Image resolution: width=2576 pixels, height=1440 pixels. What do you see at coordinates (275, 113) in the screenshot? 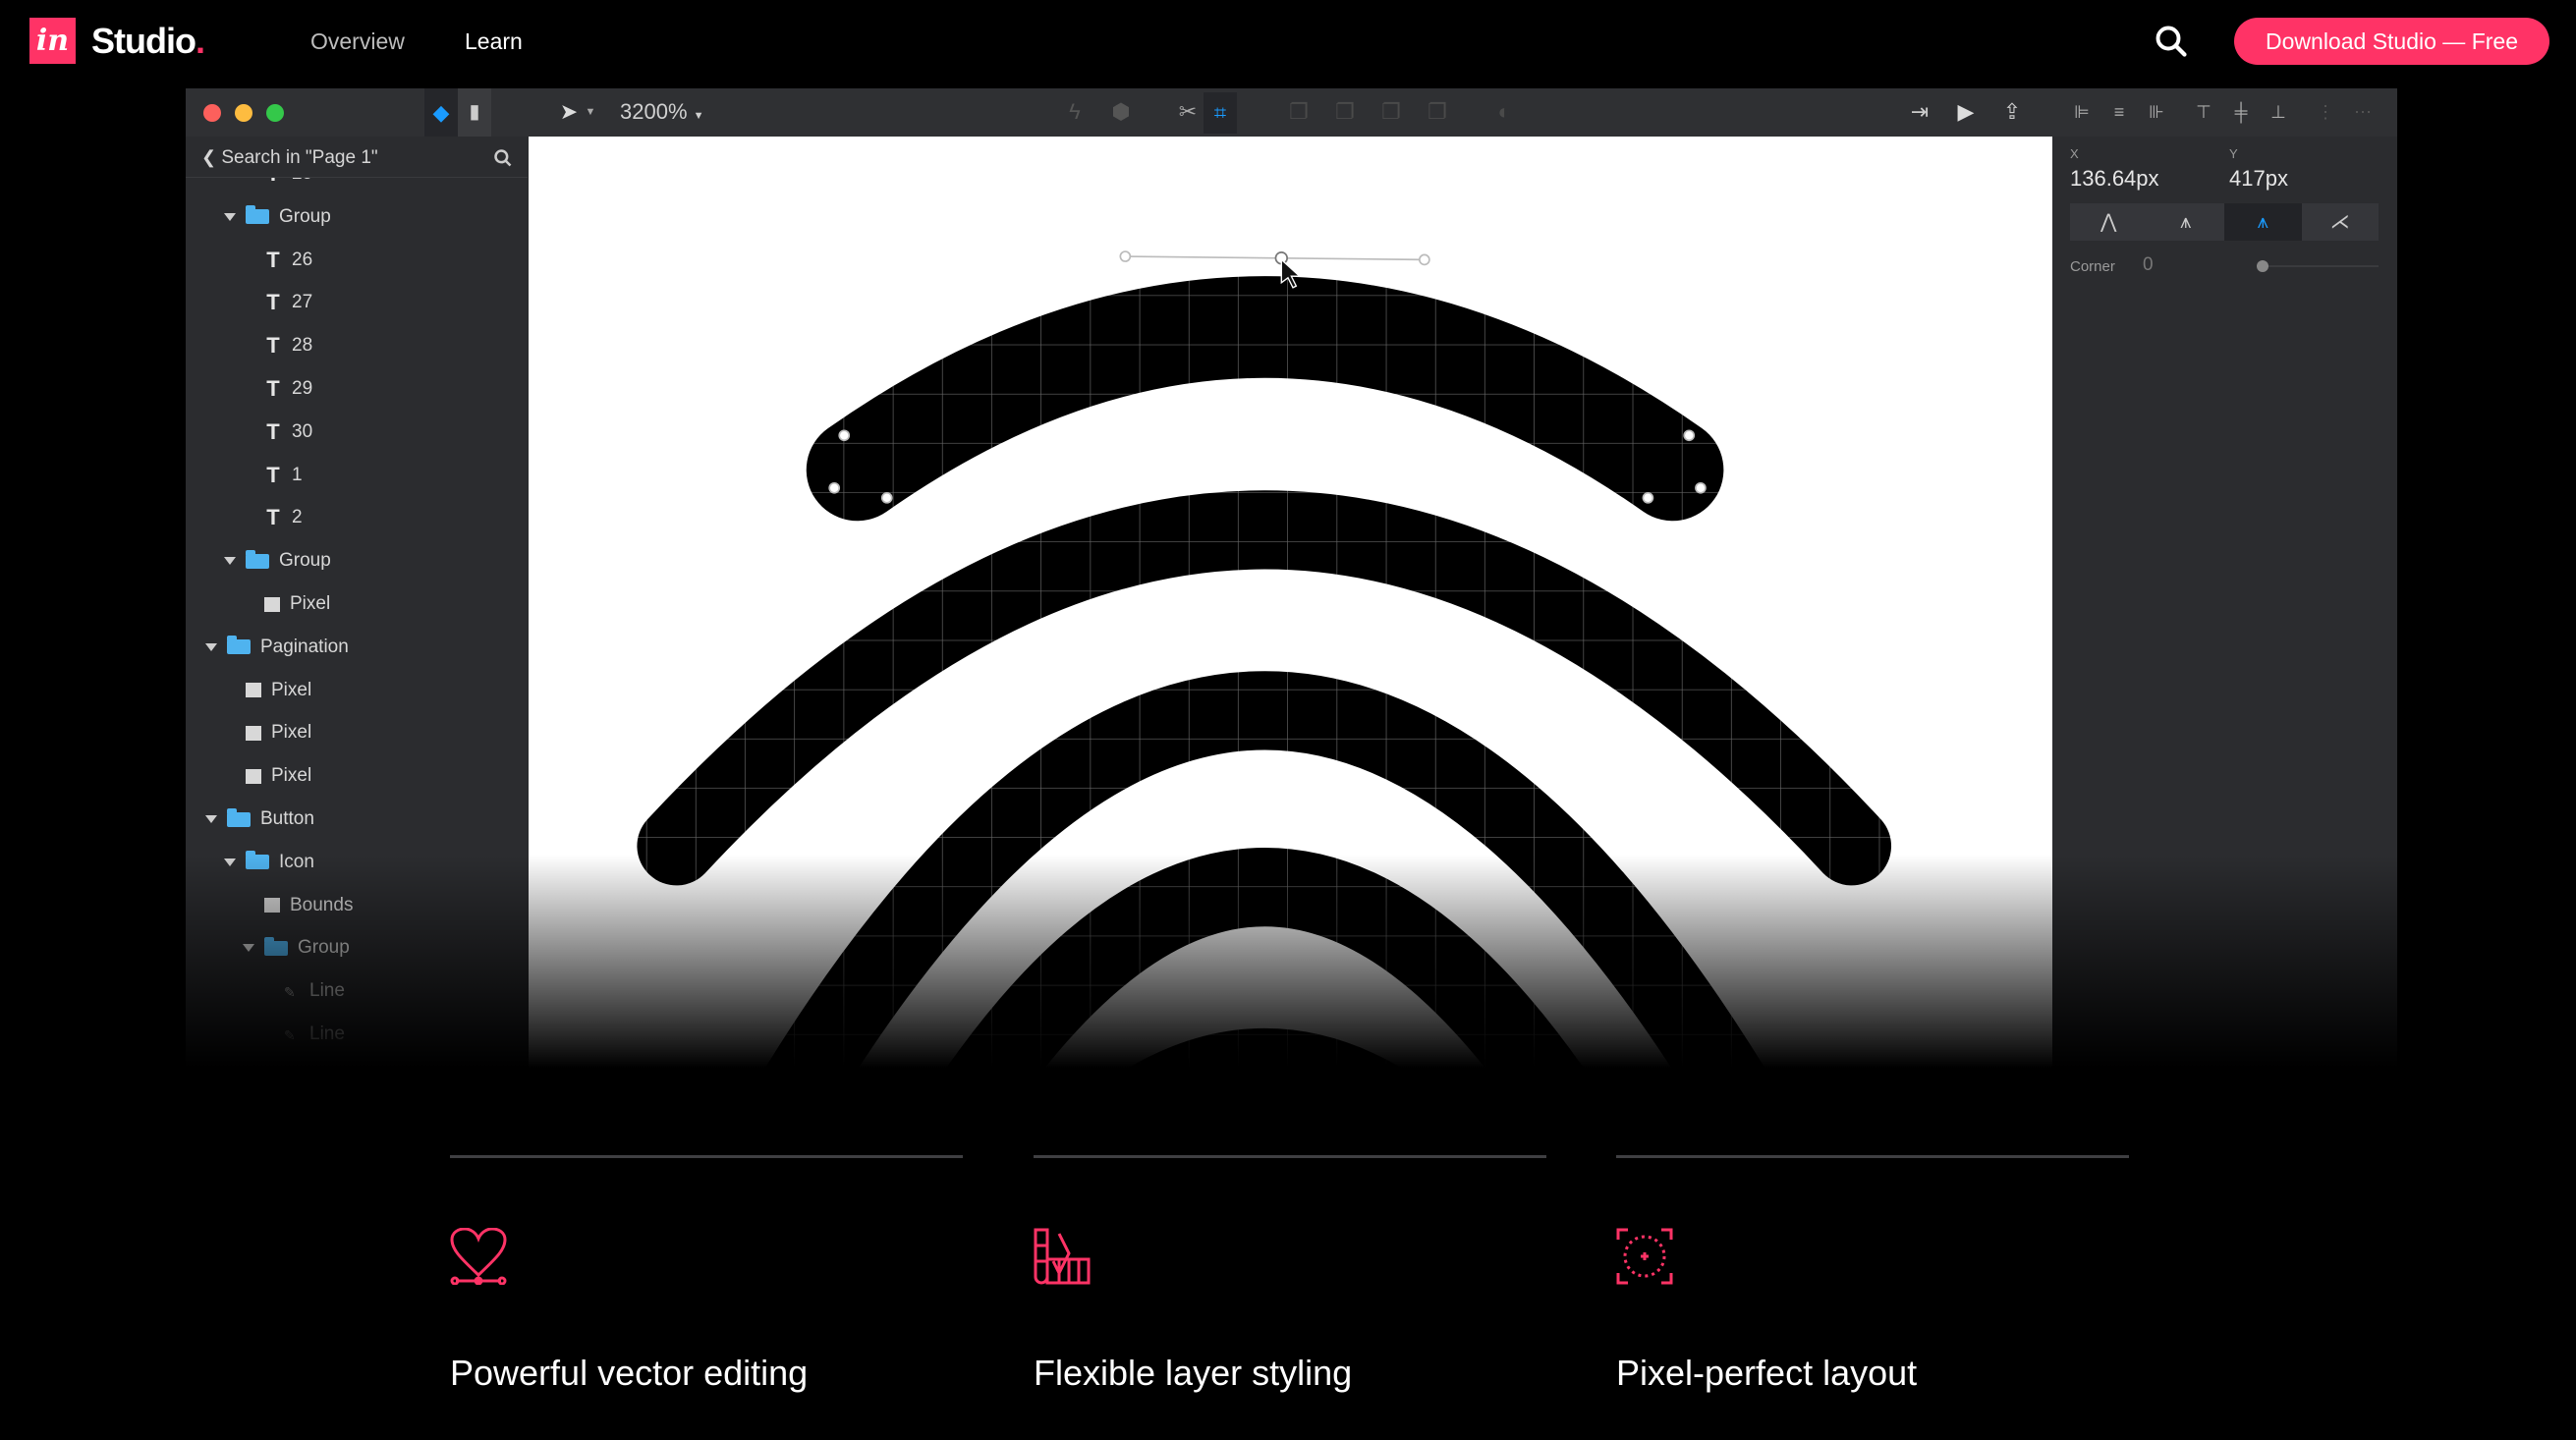
I see `maximize-window-button` at bounding box center [275, 113].